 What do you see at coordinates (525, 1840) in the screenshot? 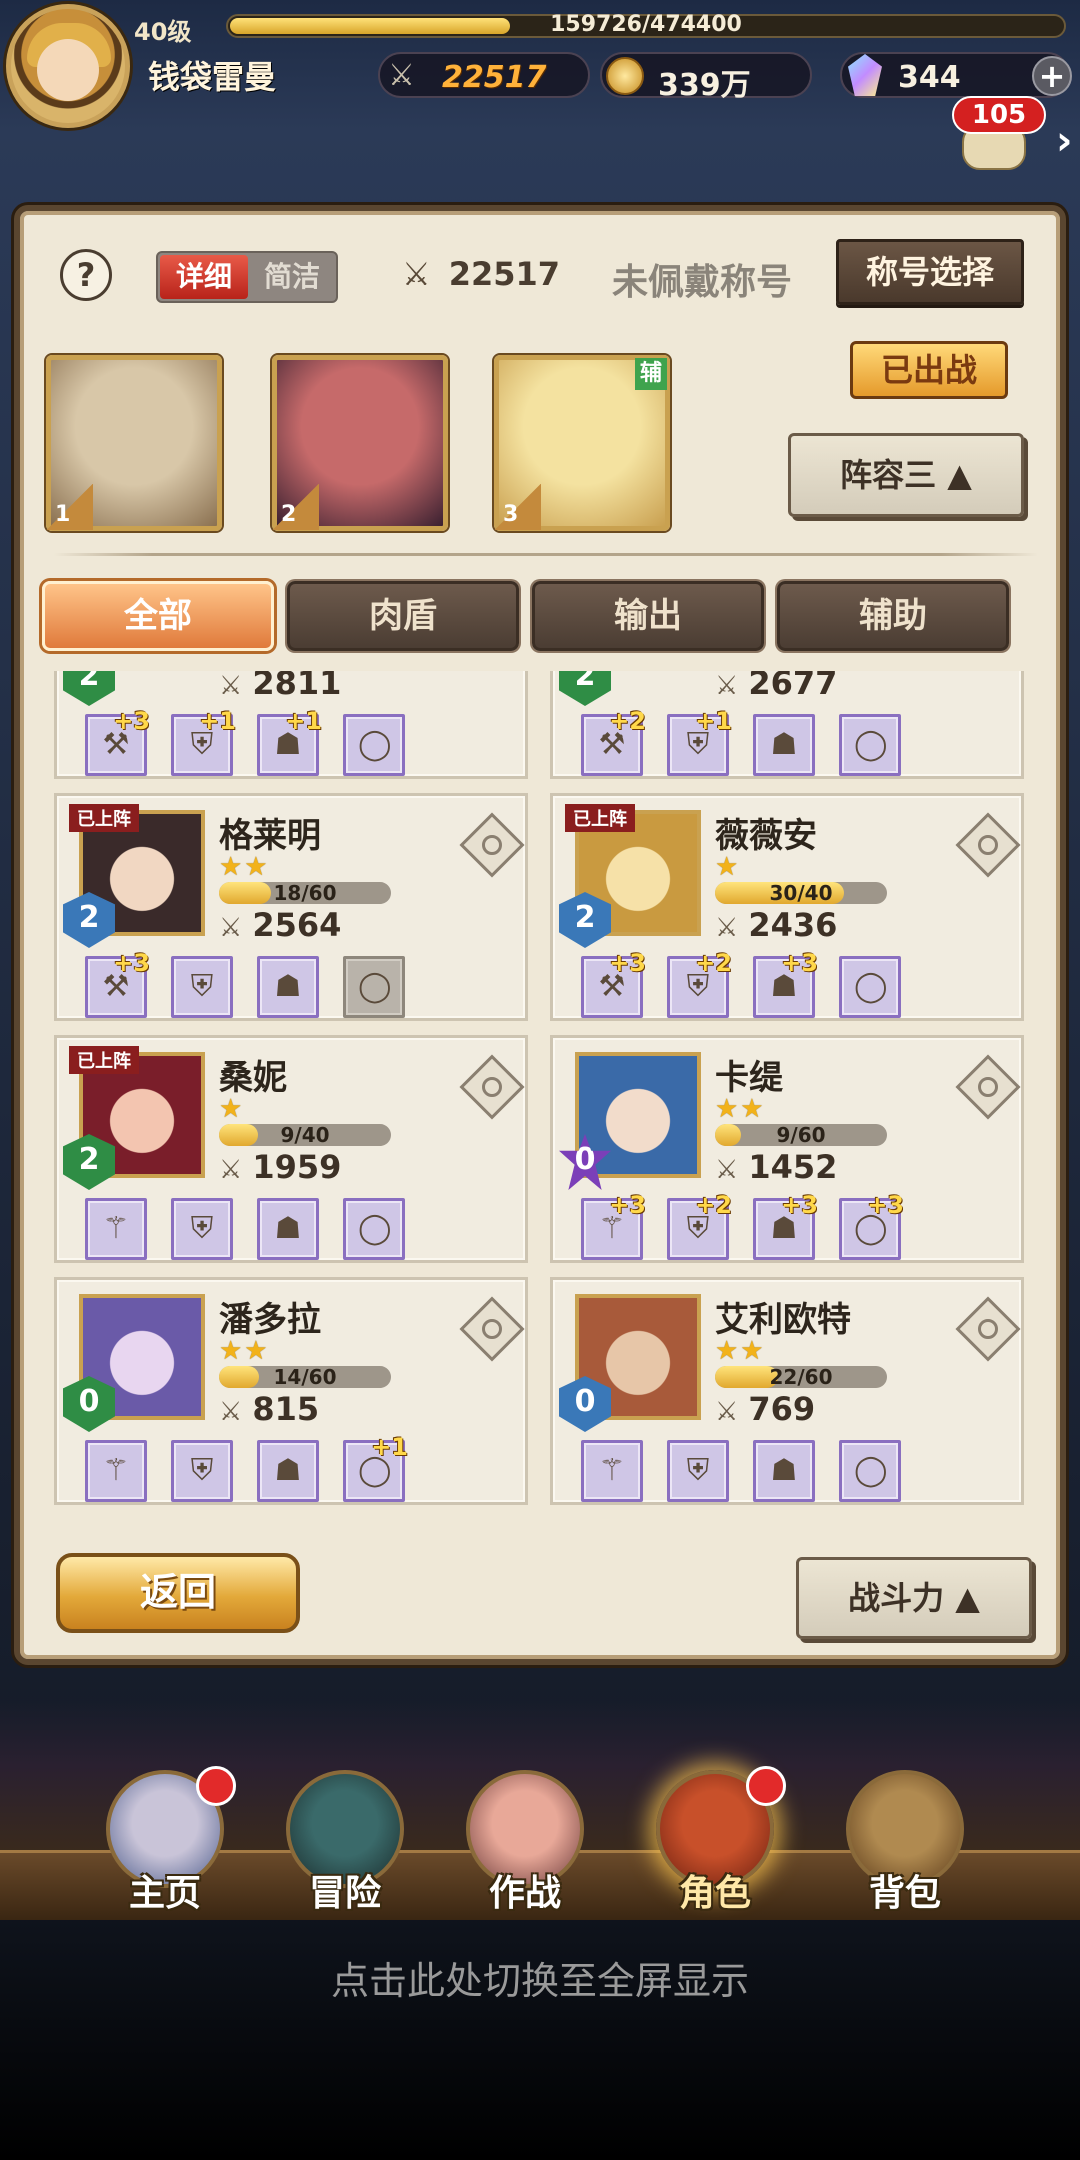
I see `nav-item-2: 作战` at bounding box center [525, 1840].